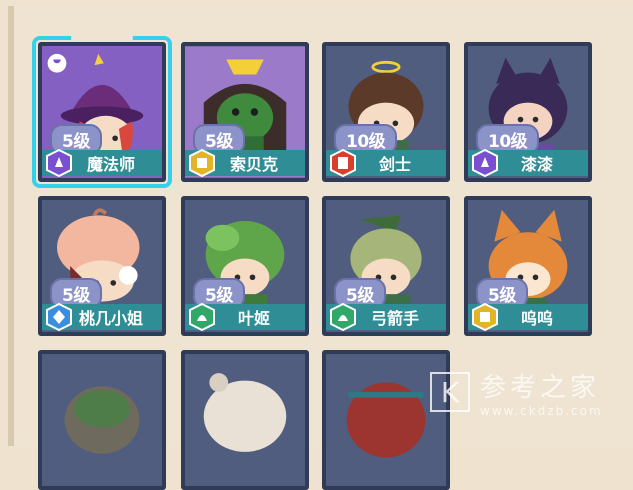 This screenshot has height=490, width=633. What do you see at coordinates (386, 112) in the screenshot?
I see `character-card-swordsman: 10级 剑士` at bounding box center [386, 112].